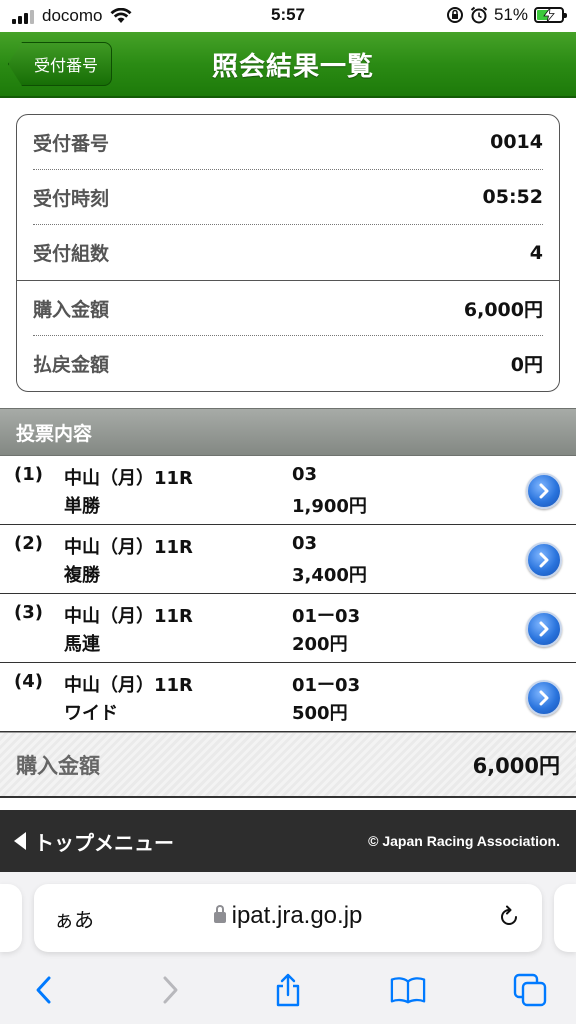 The width and height of the screenshot is (576, 1024). I want to click on summary-row-payout-amount: 払戻金額 0円, so click(288, 363).